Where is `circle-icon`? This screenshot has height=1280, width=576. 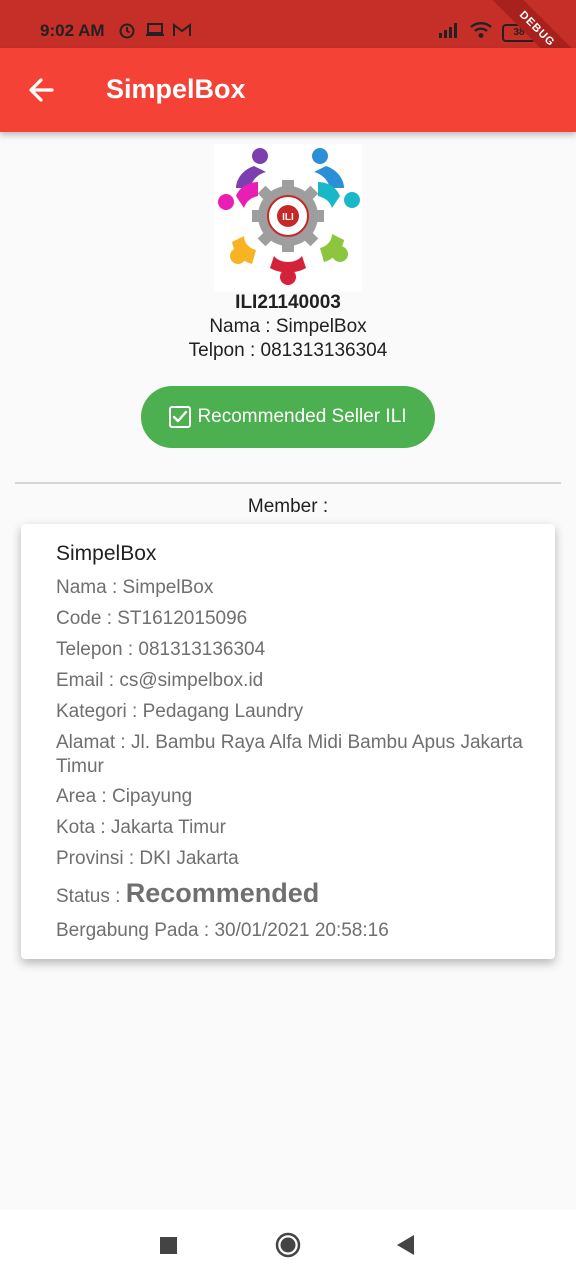
circle-icon is located at coordinates (288, 1245).